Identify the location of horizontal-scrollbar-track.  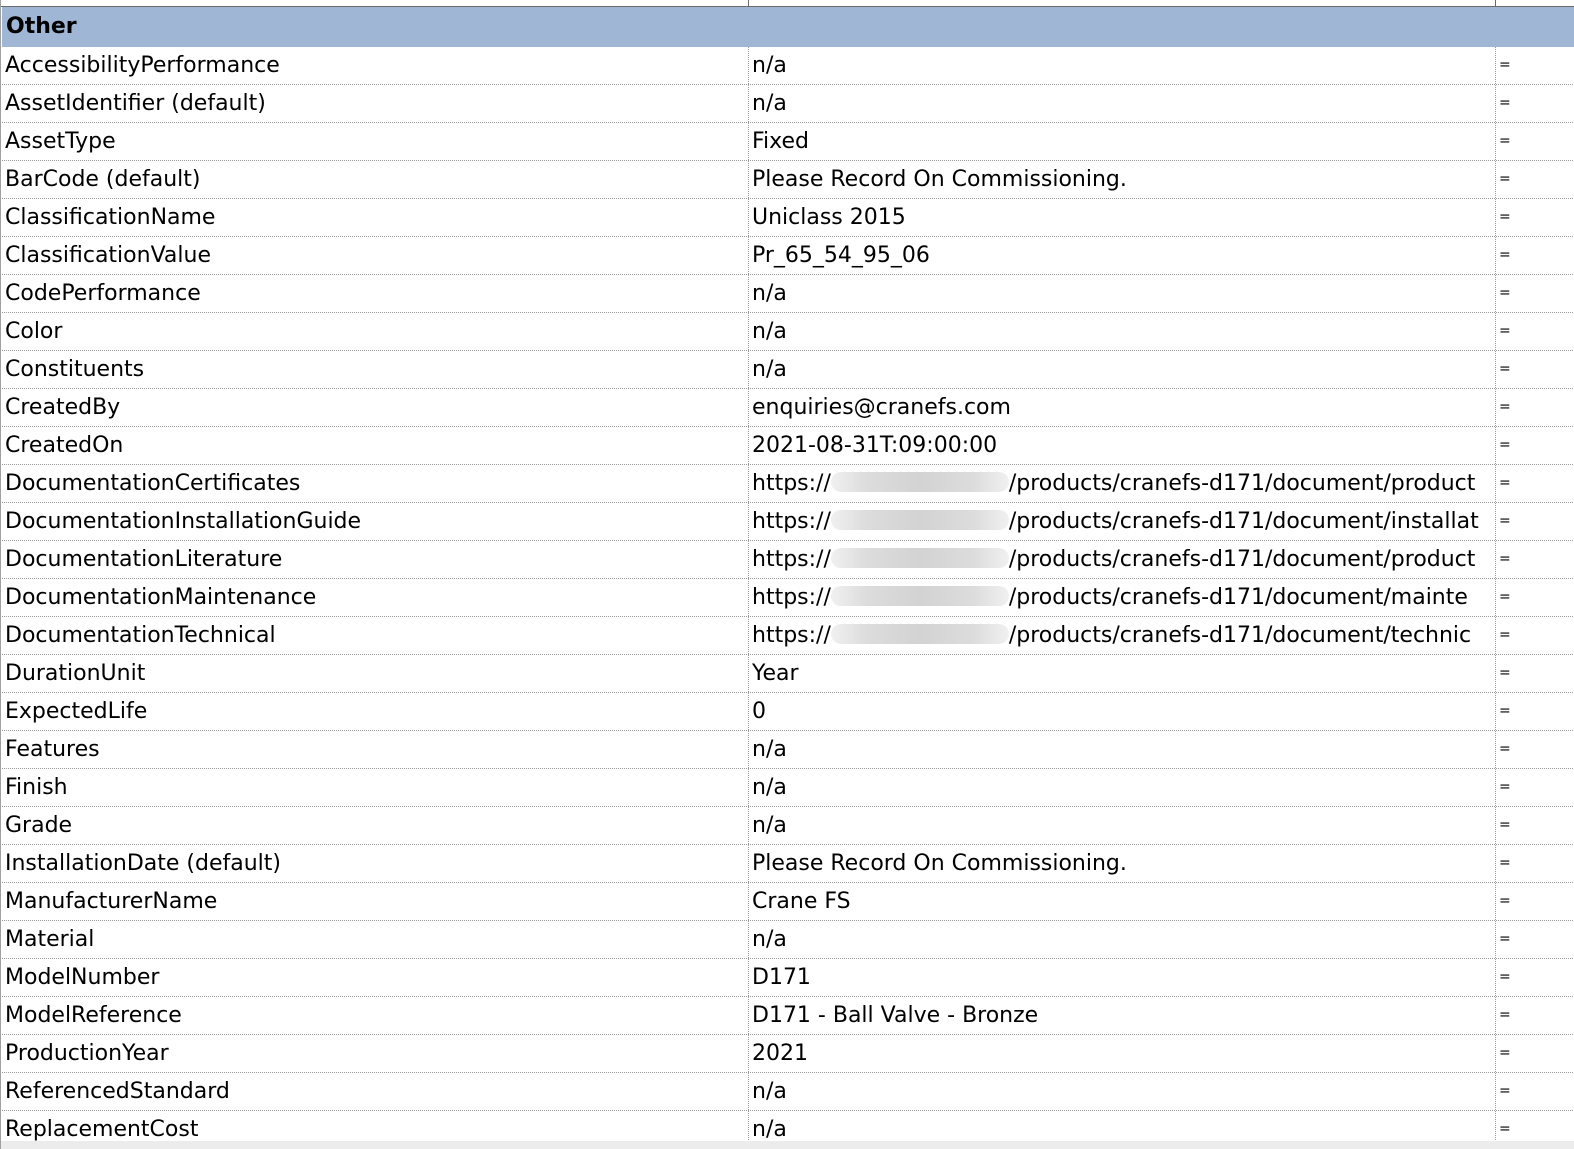
(787, 1145).